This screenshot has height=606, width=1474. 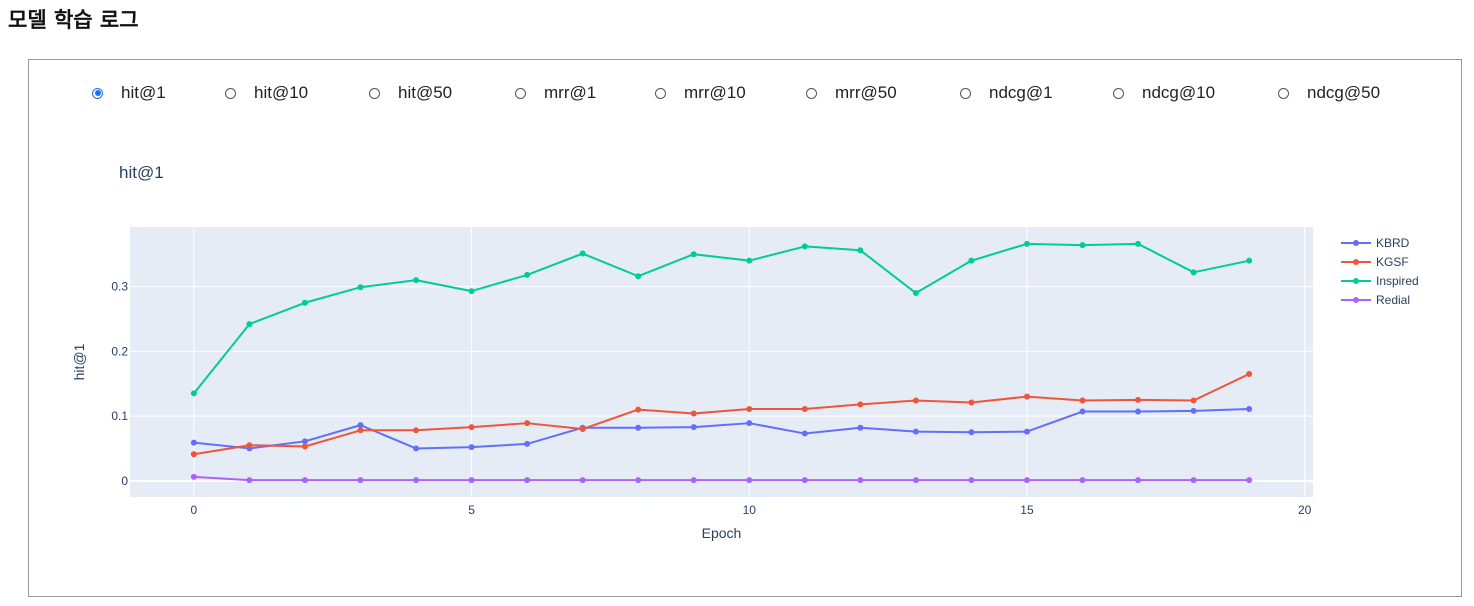 I want to click on chart-title: hit@1, so click(x=141, y=172).